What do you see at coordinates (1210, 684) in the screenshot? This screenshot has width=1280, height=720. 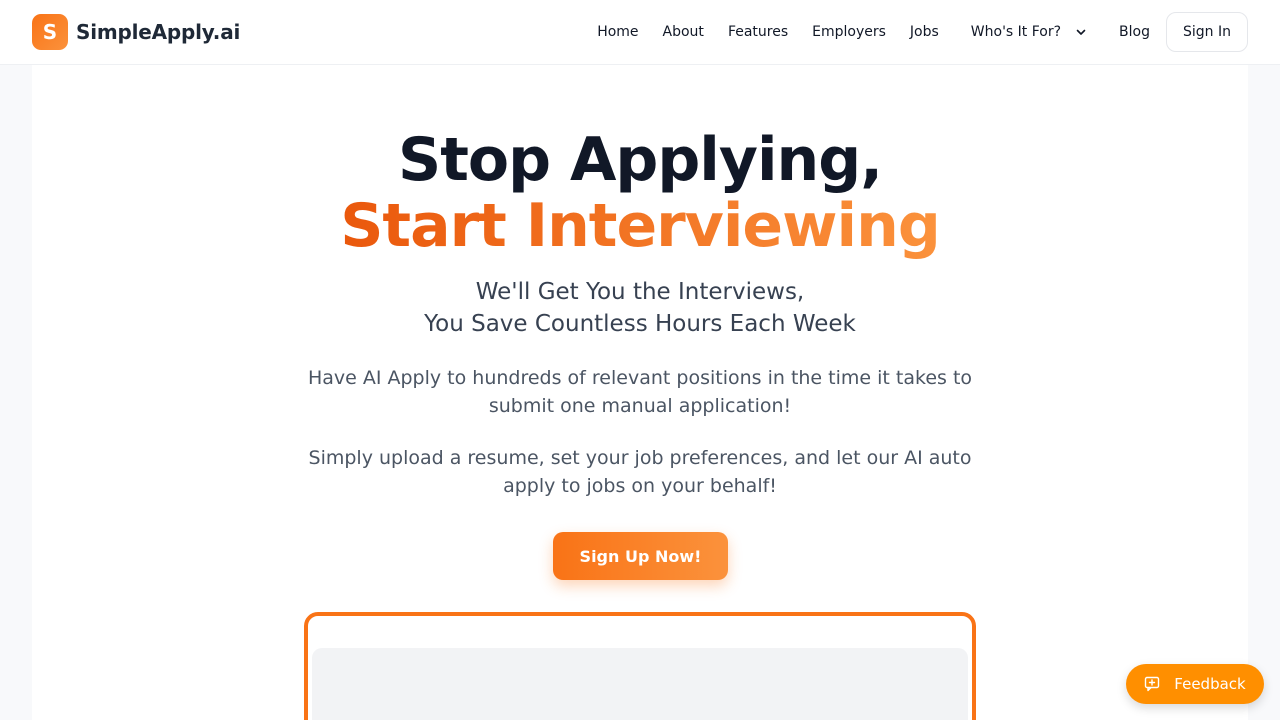 I see `feedback-label: Feedback` at bounding box center [1210, 684].